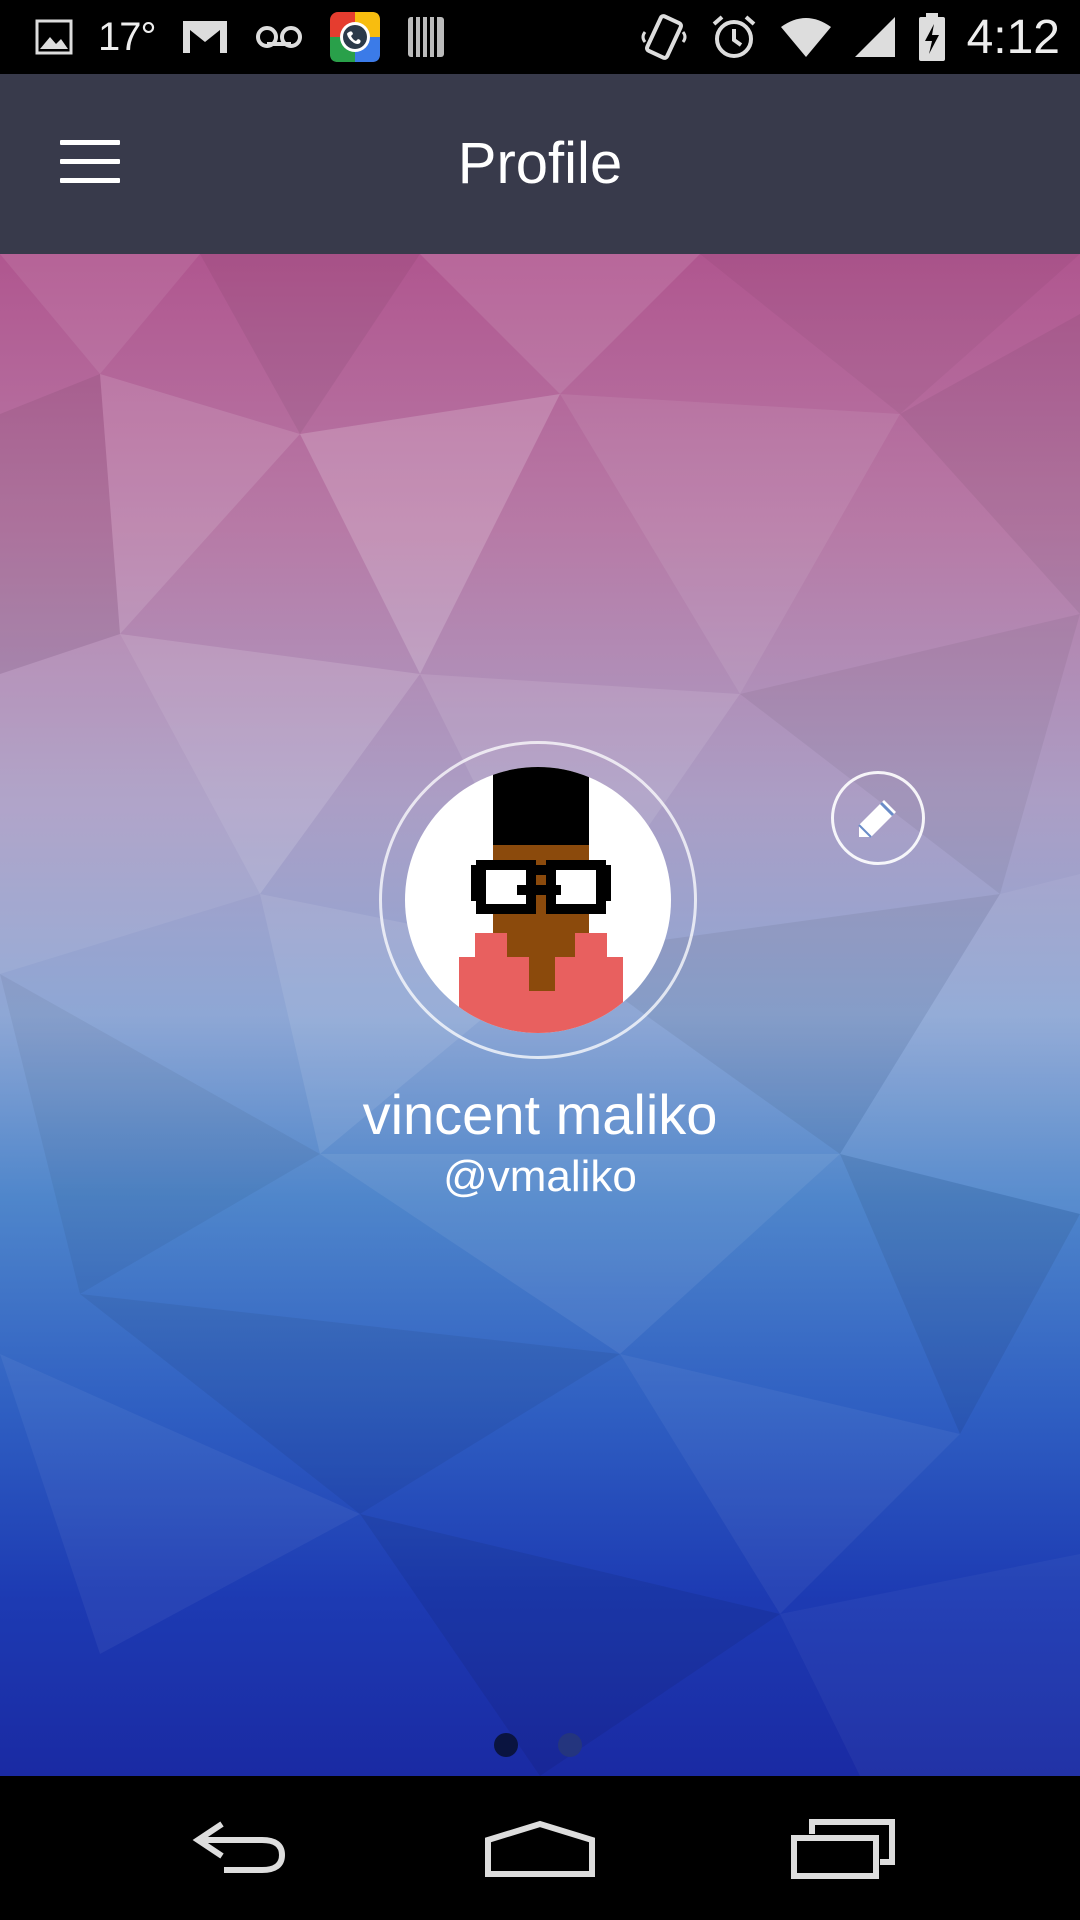 Image resolution: width=1080 pixels, height=1920 pixels. Describe the element at coordinates (932, 37) in the screenshot. I see `battery-charging-icon` at that location.